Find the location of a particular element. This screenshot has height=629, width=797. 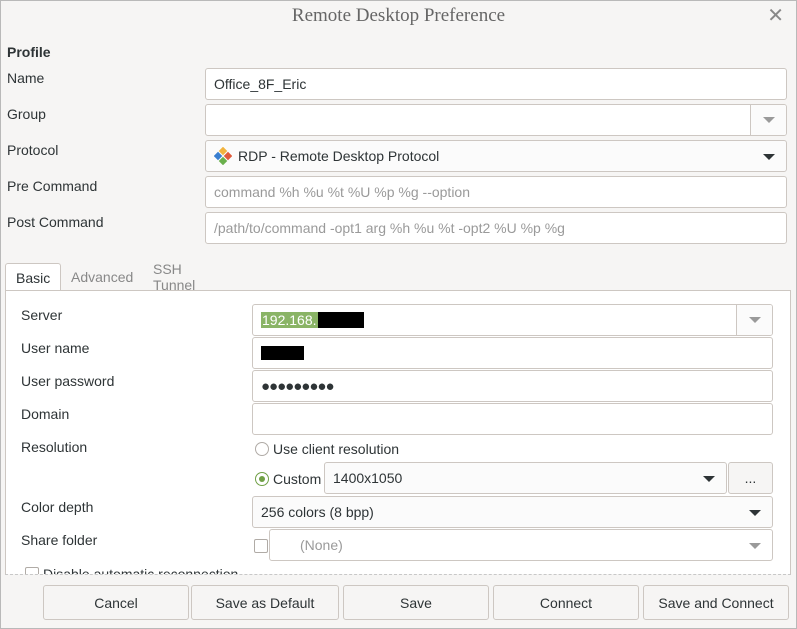

disable-reconnect-label: Disable automatic reconnection is located at coordinates (141, 570).